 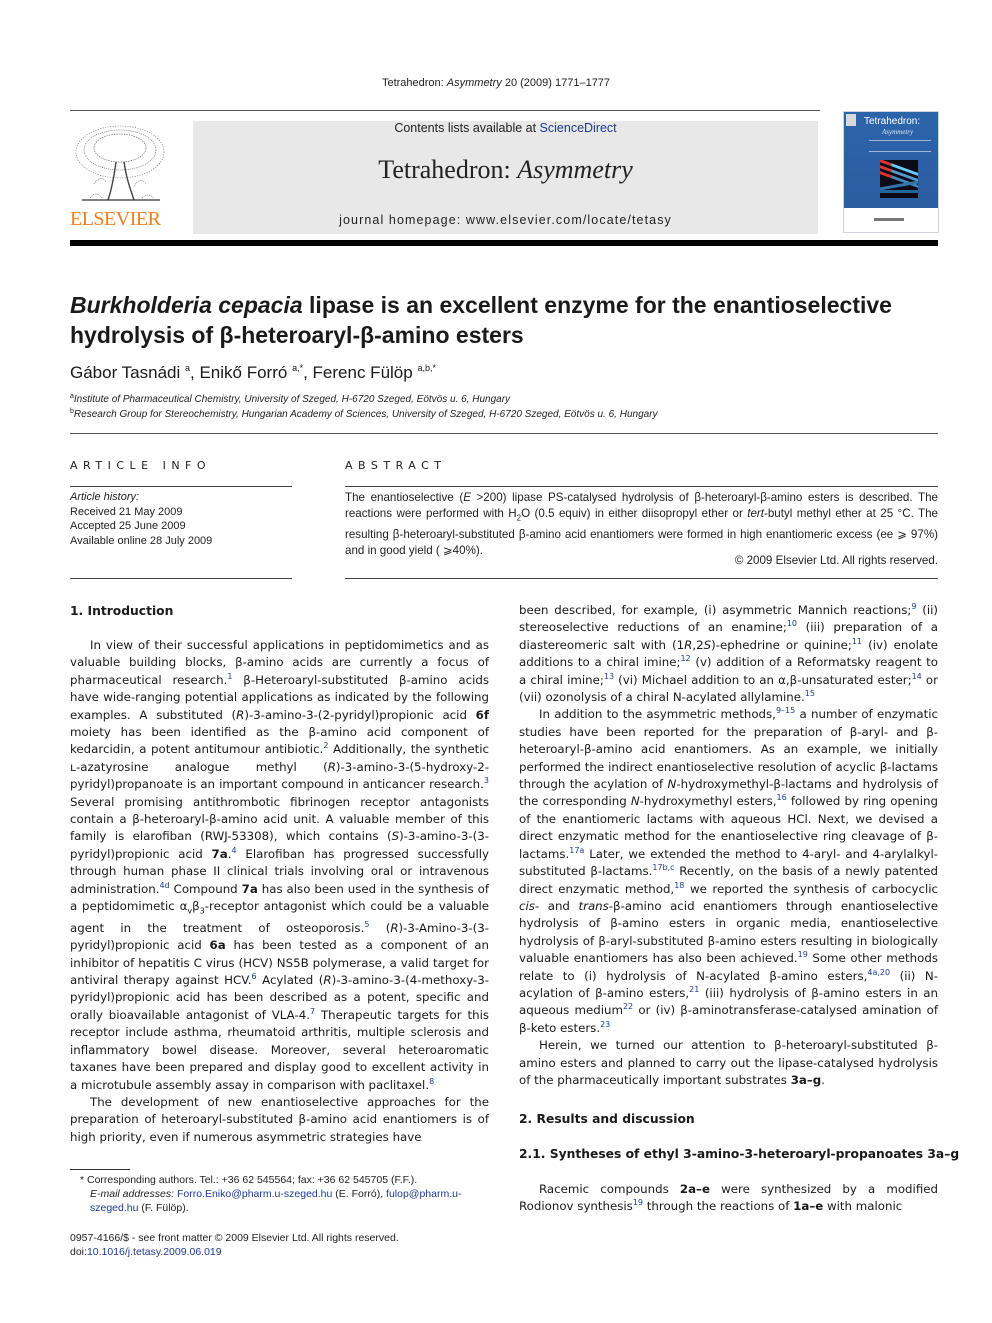 I want to click on cover-footer, so click(x=891, y=220).